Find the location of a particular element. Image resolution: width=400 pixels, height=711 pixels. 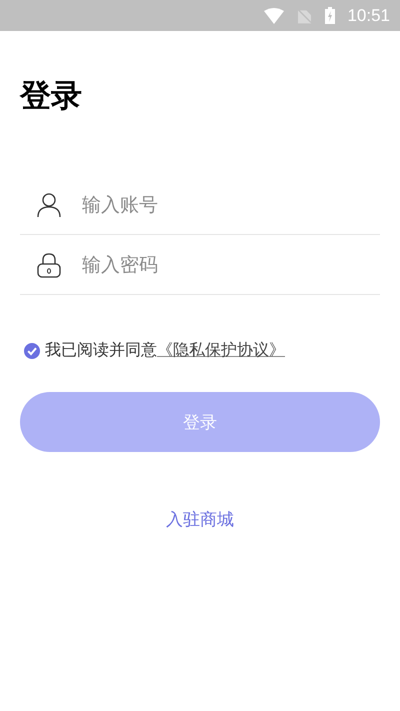

status-time: 10:51 is located at coordinates (368, 16).